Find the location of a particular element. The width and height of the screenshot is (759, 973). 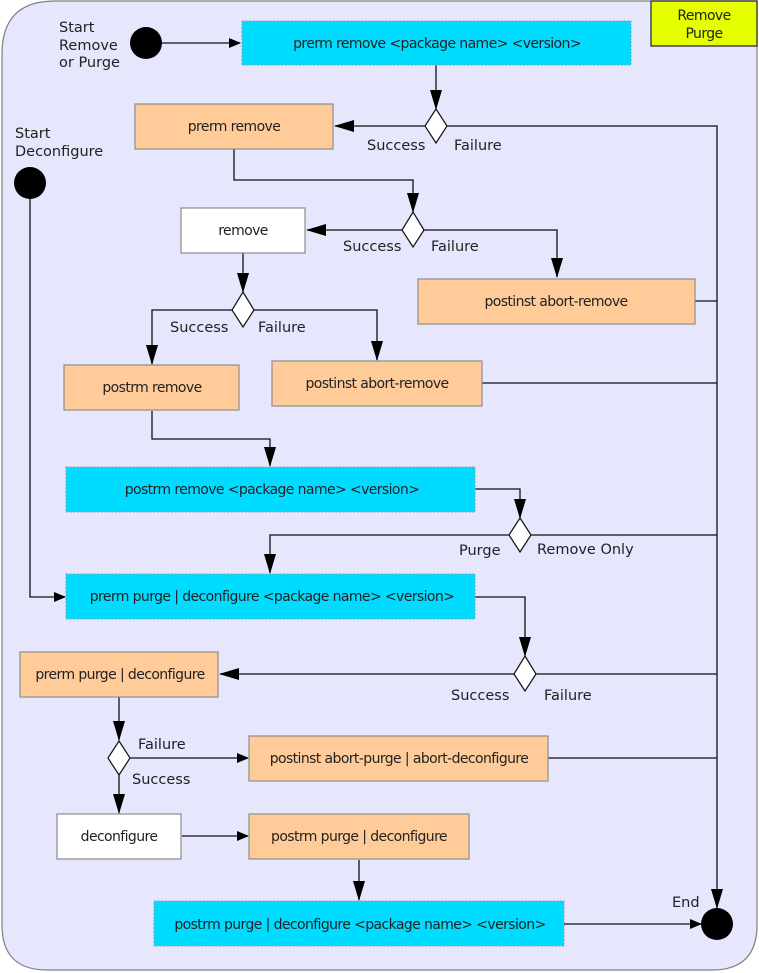

node-deconfigure: deconfigure is located at coordinates (119, 836).